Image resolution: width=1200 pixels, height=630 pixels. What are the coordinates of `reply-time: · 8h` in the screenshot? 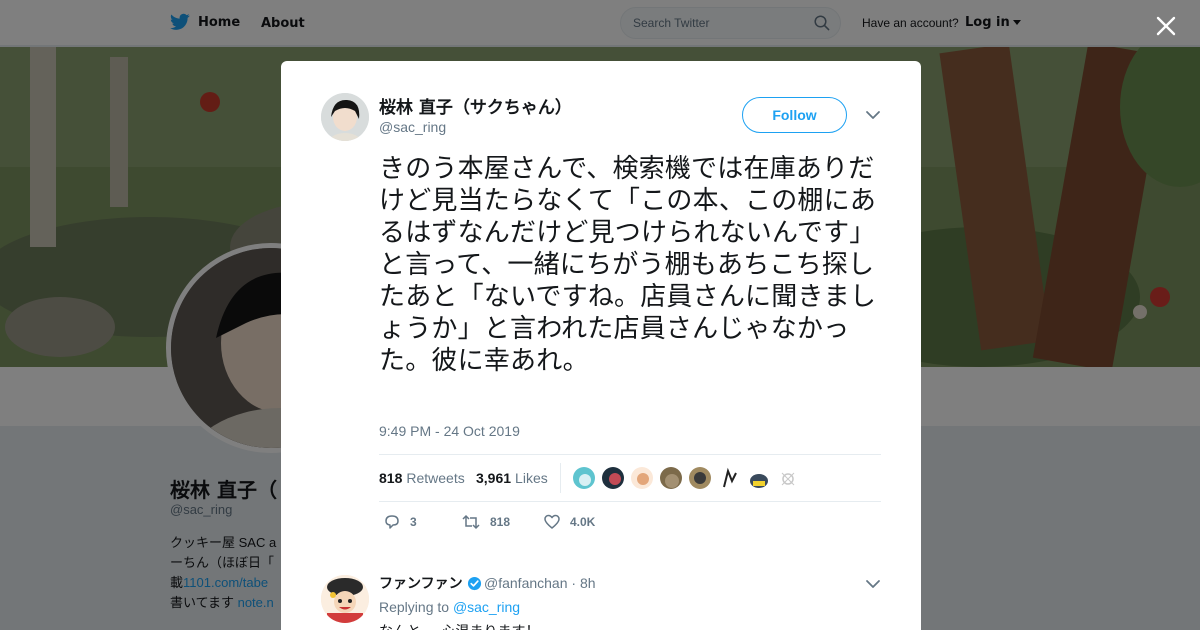 It's located at (583, 583).